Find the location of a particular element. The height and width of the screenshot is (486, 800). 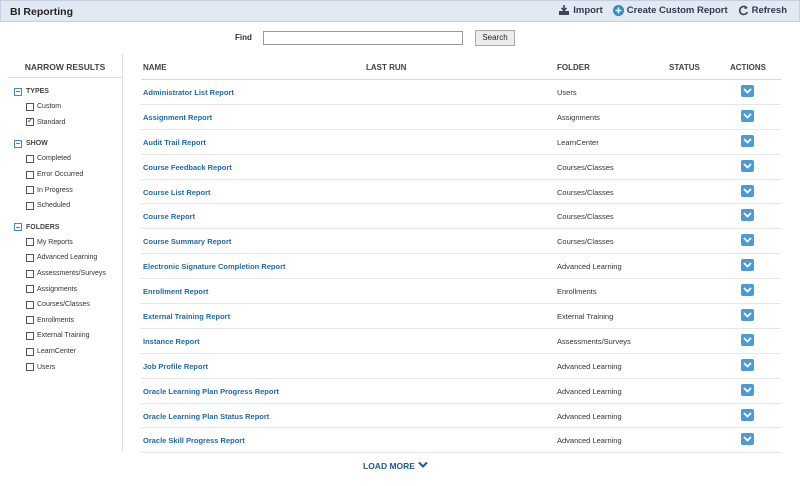

search-button: Search is located at coordinates (495, 38).